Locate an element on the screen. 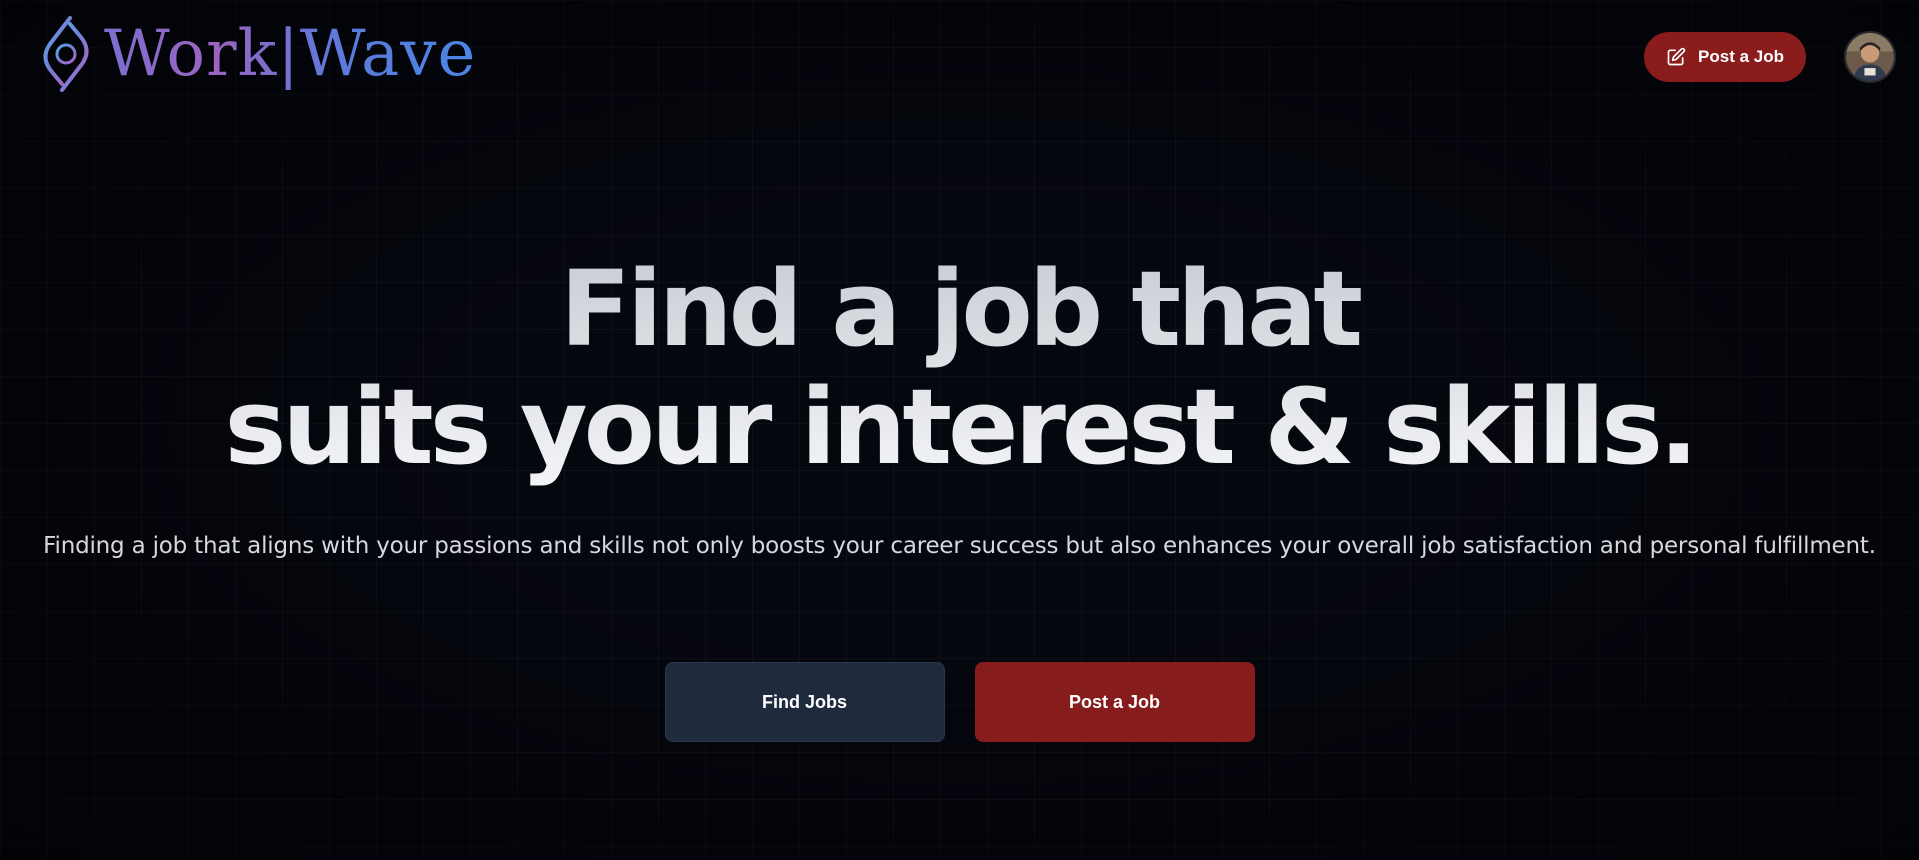  edit-square-icon is located at coordinates (1676, 56).